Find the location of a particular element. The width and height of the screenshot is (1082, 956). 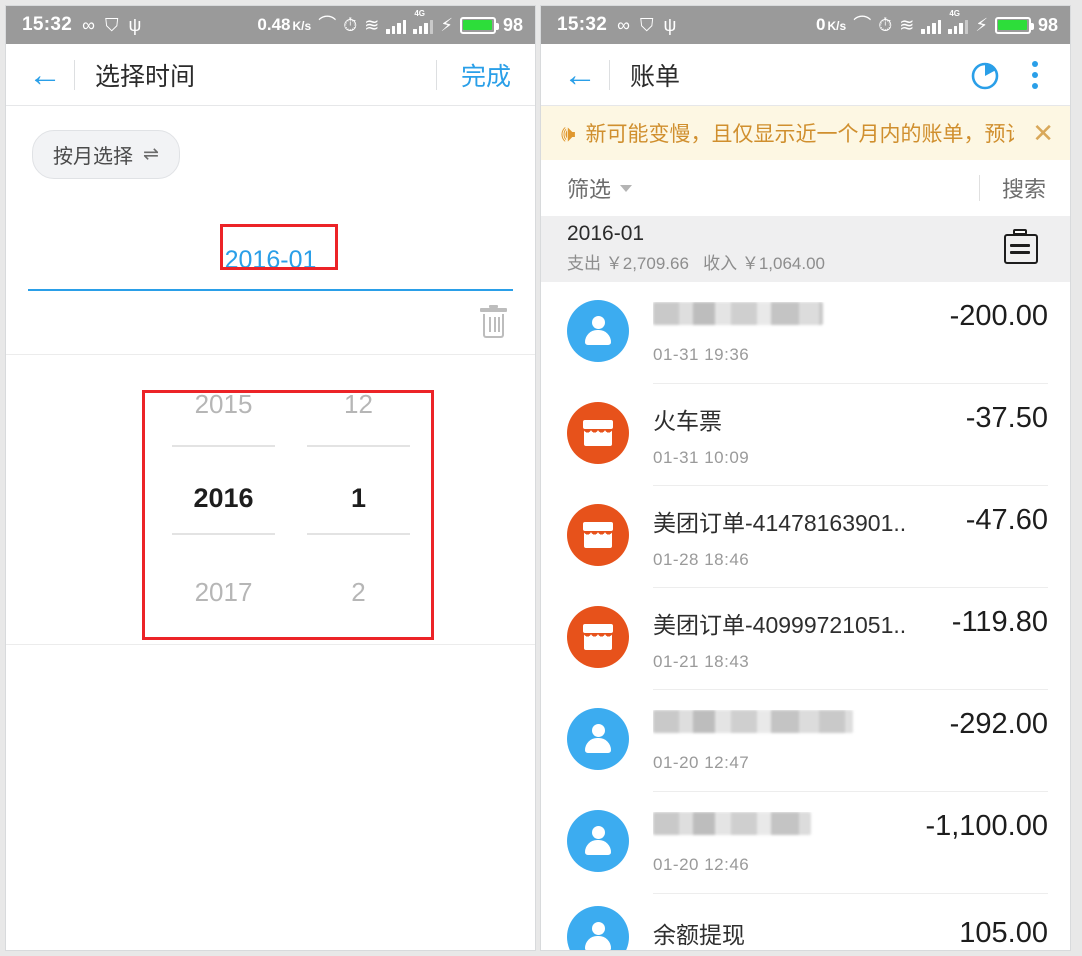

transaction-time: 01-20 12:47 is located at coordinates (701, 762).